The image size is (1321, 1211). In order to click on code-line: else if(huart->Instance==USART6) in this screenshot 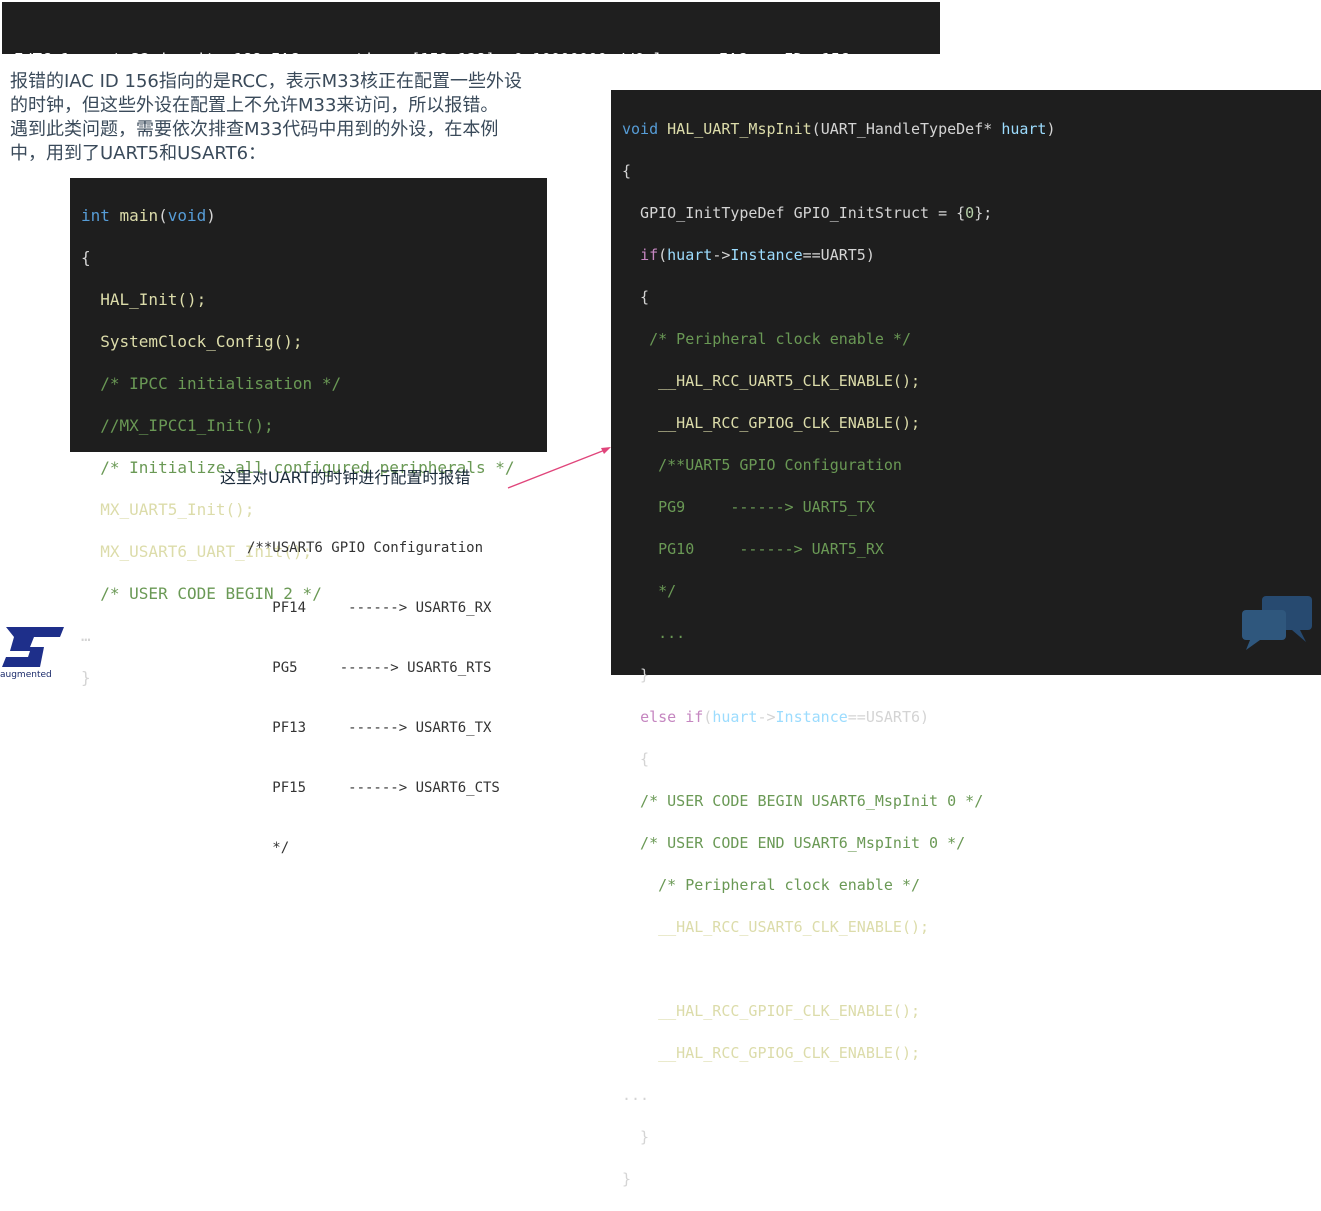, I will do `click(971, 717)`.